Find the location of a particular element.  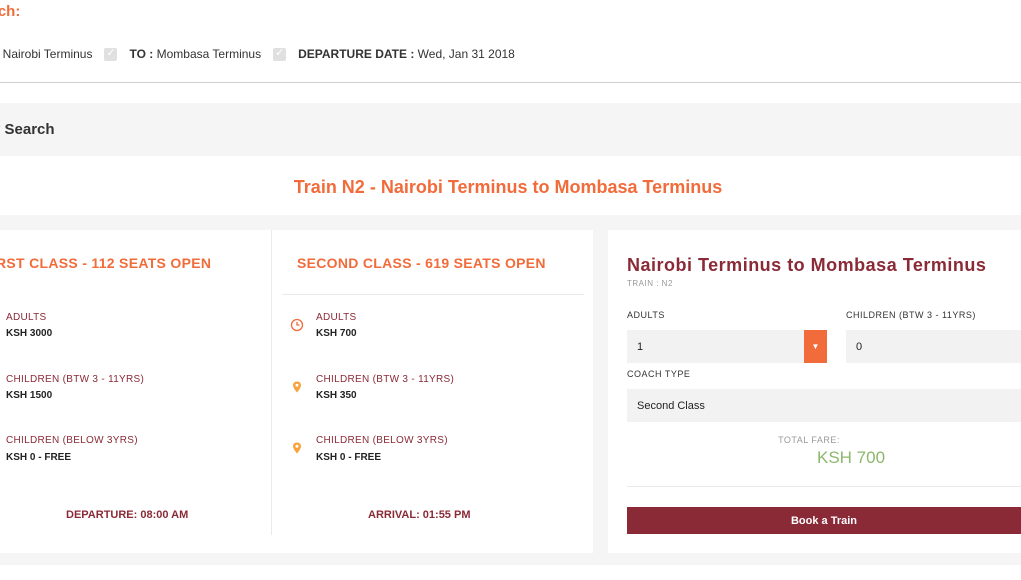

adults-field-label: ADULTS is located at coordinates (646, 315).